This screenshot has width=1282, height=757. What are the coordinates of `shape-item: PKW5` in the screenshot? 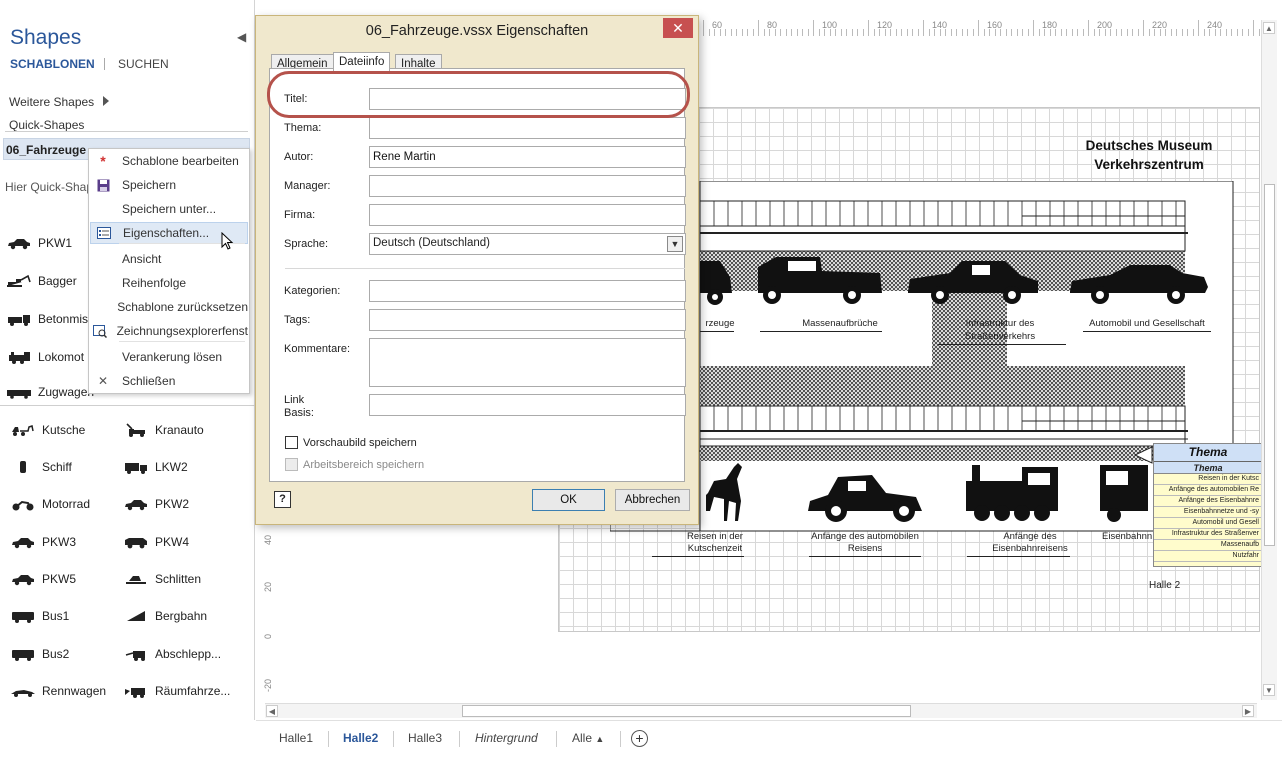 It's located at (43, 579).